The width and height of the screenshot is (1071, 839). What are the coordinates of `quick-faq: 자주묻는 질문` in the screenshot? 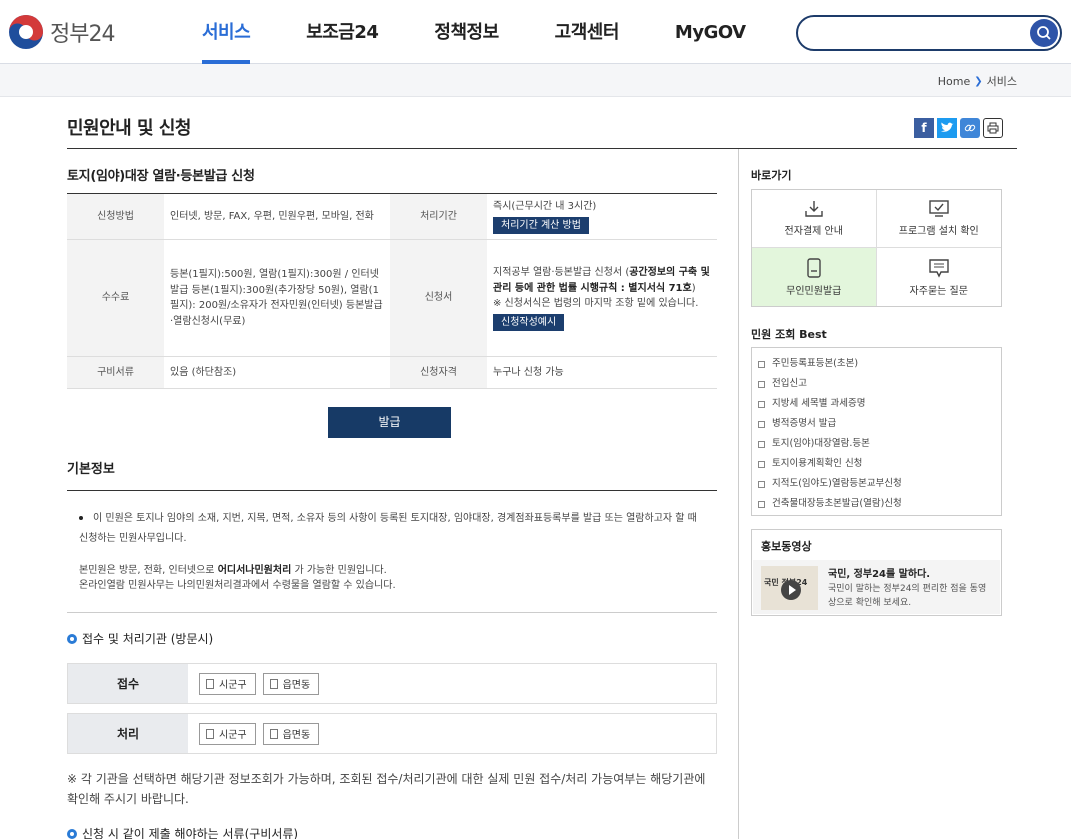 It's located at (939, 277).